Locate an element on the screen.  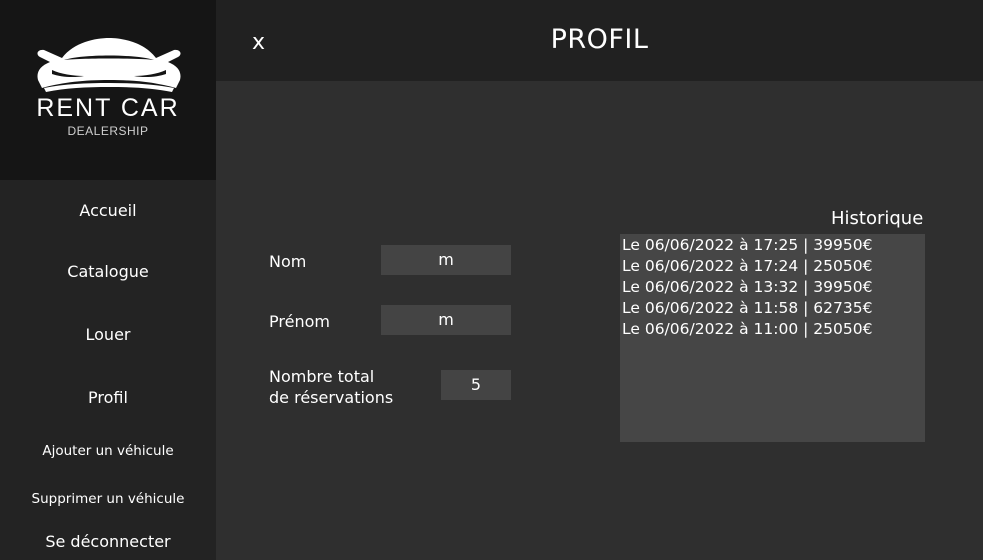
total-reservations-field: 5 is located at coordinates (476, 385).